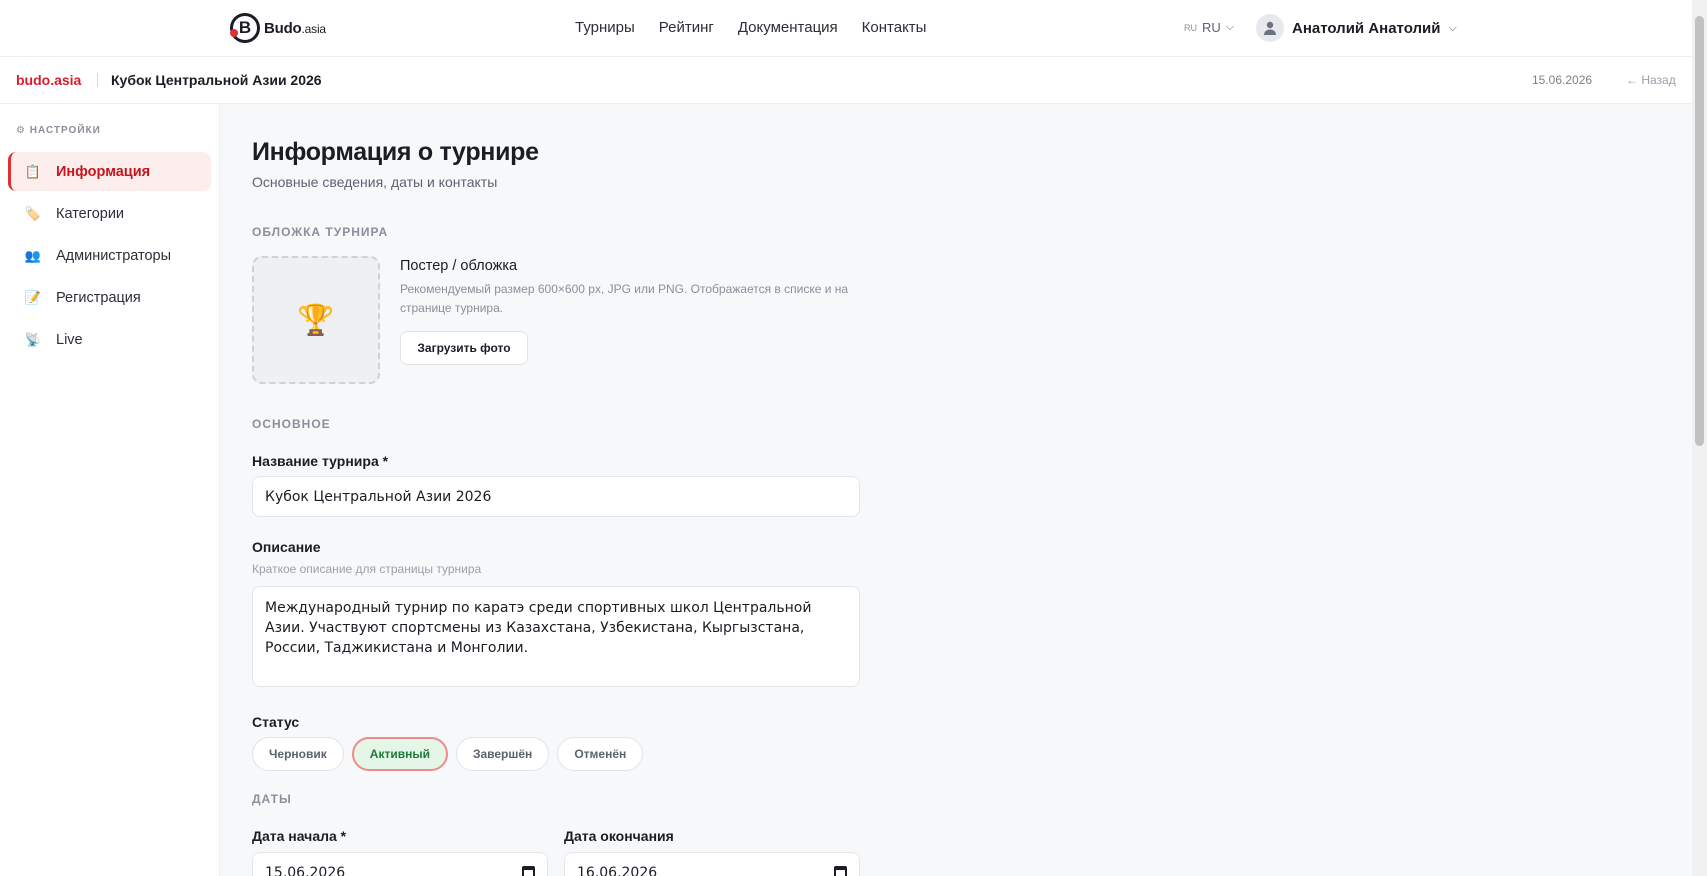 This screenshot has width=1707, height=876. What do you see at coordinates (502, 754) in the screenshot?
I see `status-finished-button: Завершён` at bounding box center [502, 754].